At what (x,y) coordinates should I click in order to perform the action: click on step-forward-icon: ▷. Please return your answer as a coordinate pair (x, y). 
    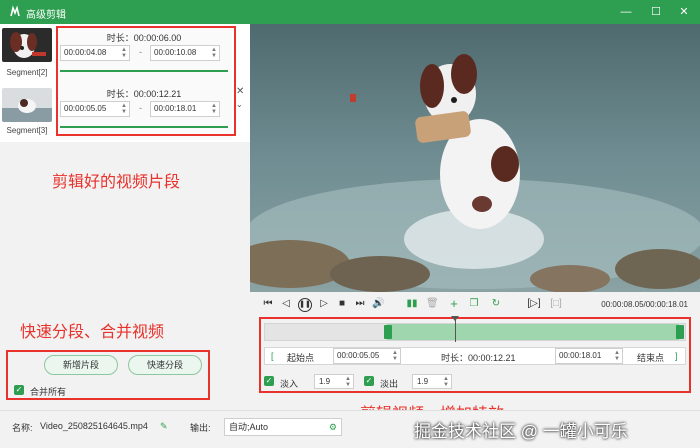
    Looking at the image, I should click on (324, 304).